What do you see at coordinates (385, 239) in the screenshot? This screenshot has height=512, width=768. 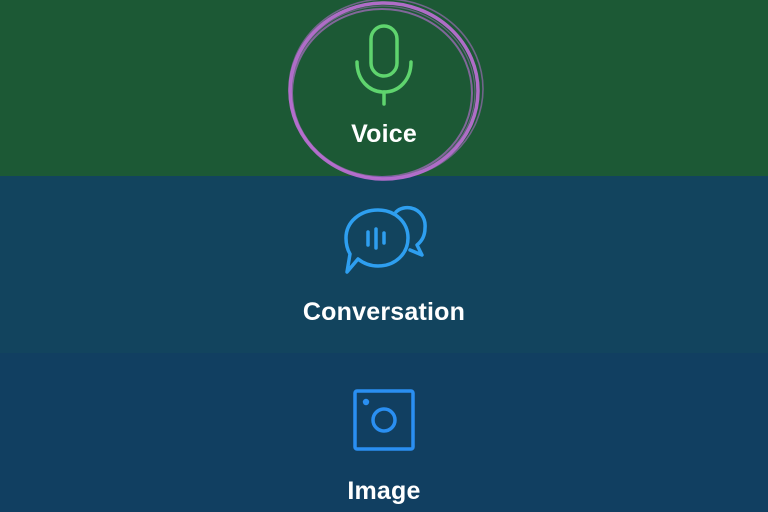 I see `chat-bubbles-icon` at bounding box center [385, 239].